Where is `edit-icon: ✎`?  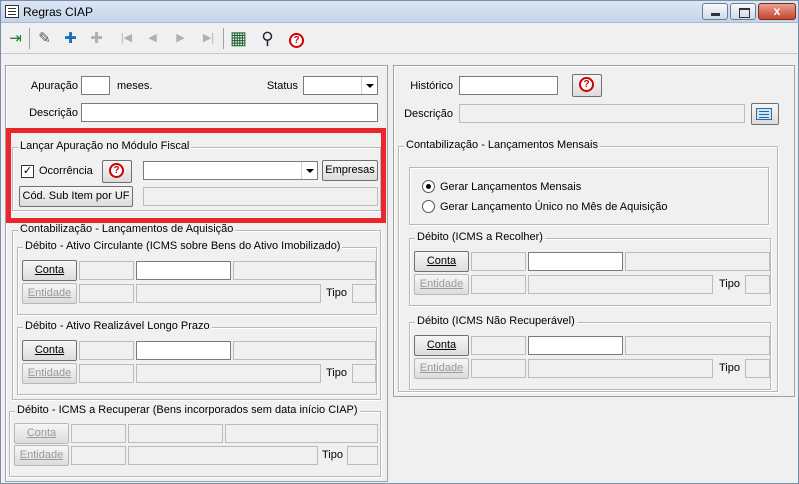
edit-icon: ✎ is located at coordinates (44, 38).